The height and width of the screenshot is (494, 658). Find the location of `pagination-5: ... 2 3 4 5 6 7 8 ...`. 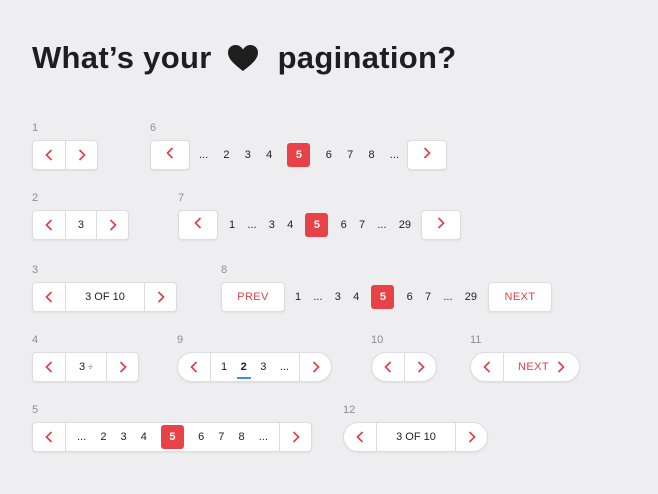

pagination-5: ... 2 3 4 5 6 7 8 ... is located at coordinates (172, 437).